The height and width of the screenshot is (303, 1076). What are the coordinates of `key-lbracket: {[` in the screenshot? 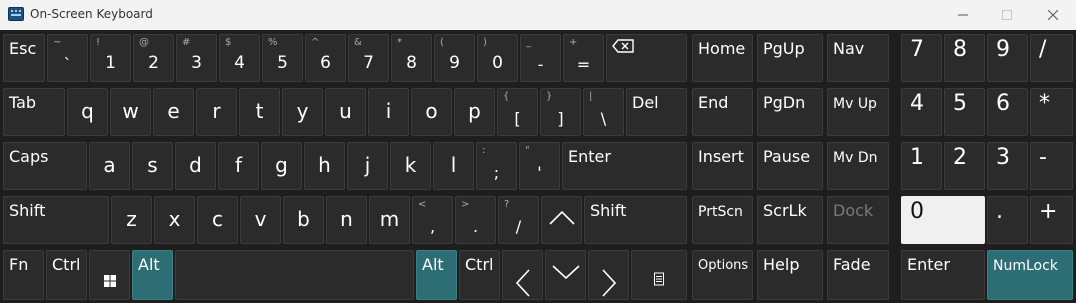 It's located at (517, 112).